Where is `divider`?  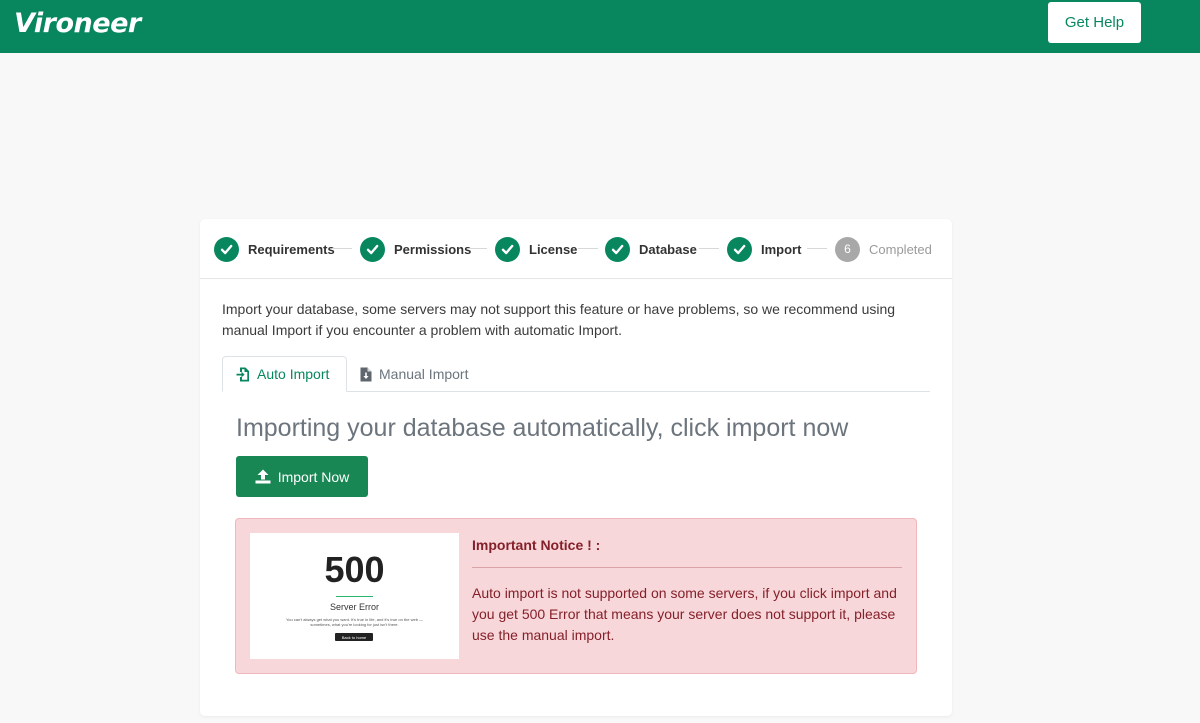 divider is located at coordinates (354, 596).